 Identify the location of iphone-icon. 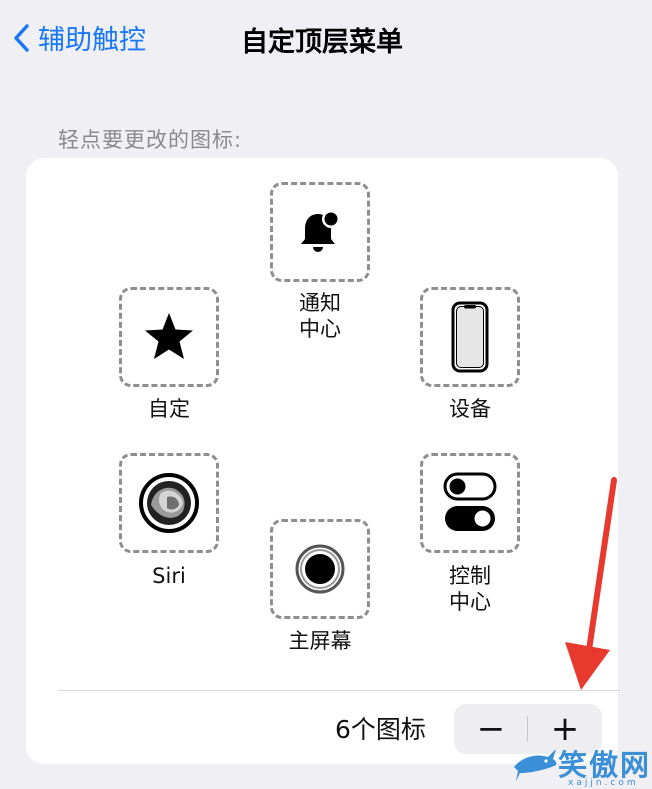
(470, 337).